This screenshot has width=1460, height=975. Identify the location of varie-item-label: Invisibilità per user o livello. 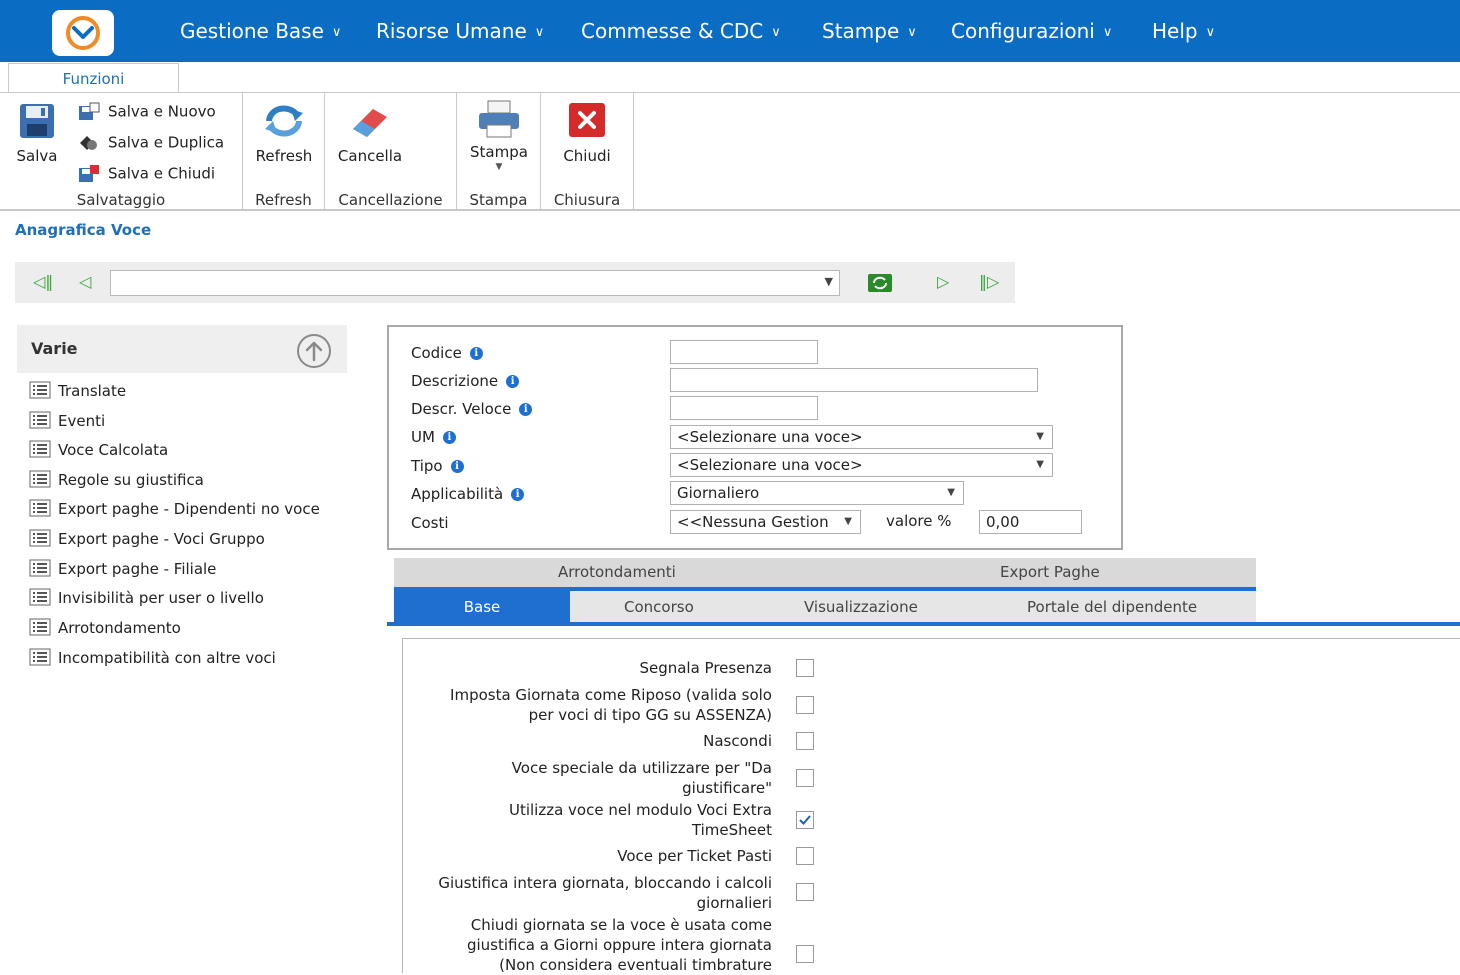
(161, 598).